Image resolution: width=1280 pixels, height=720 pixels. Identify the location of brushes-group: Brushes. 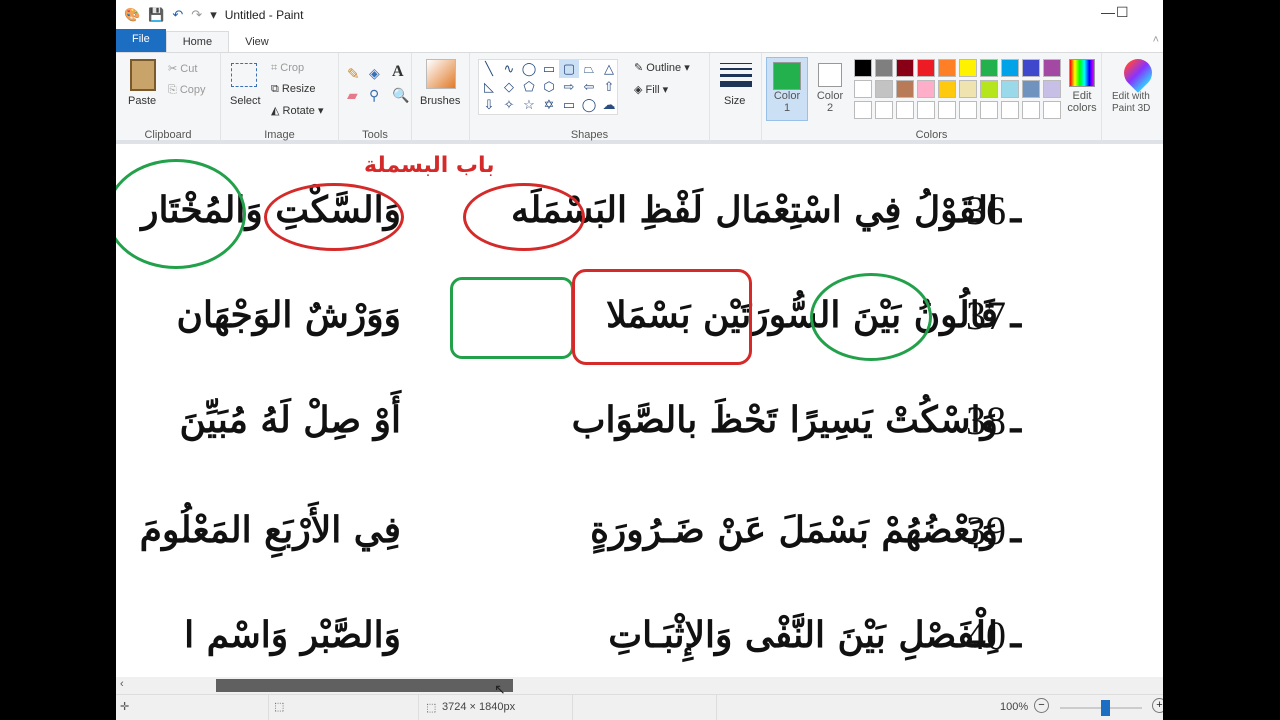
(441, 98).